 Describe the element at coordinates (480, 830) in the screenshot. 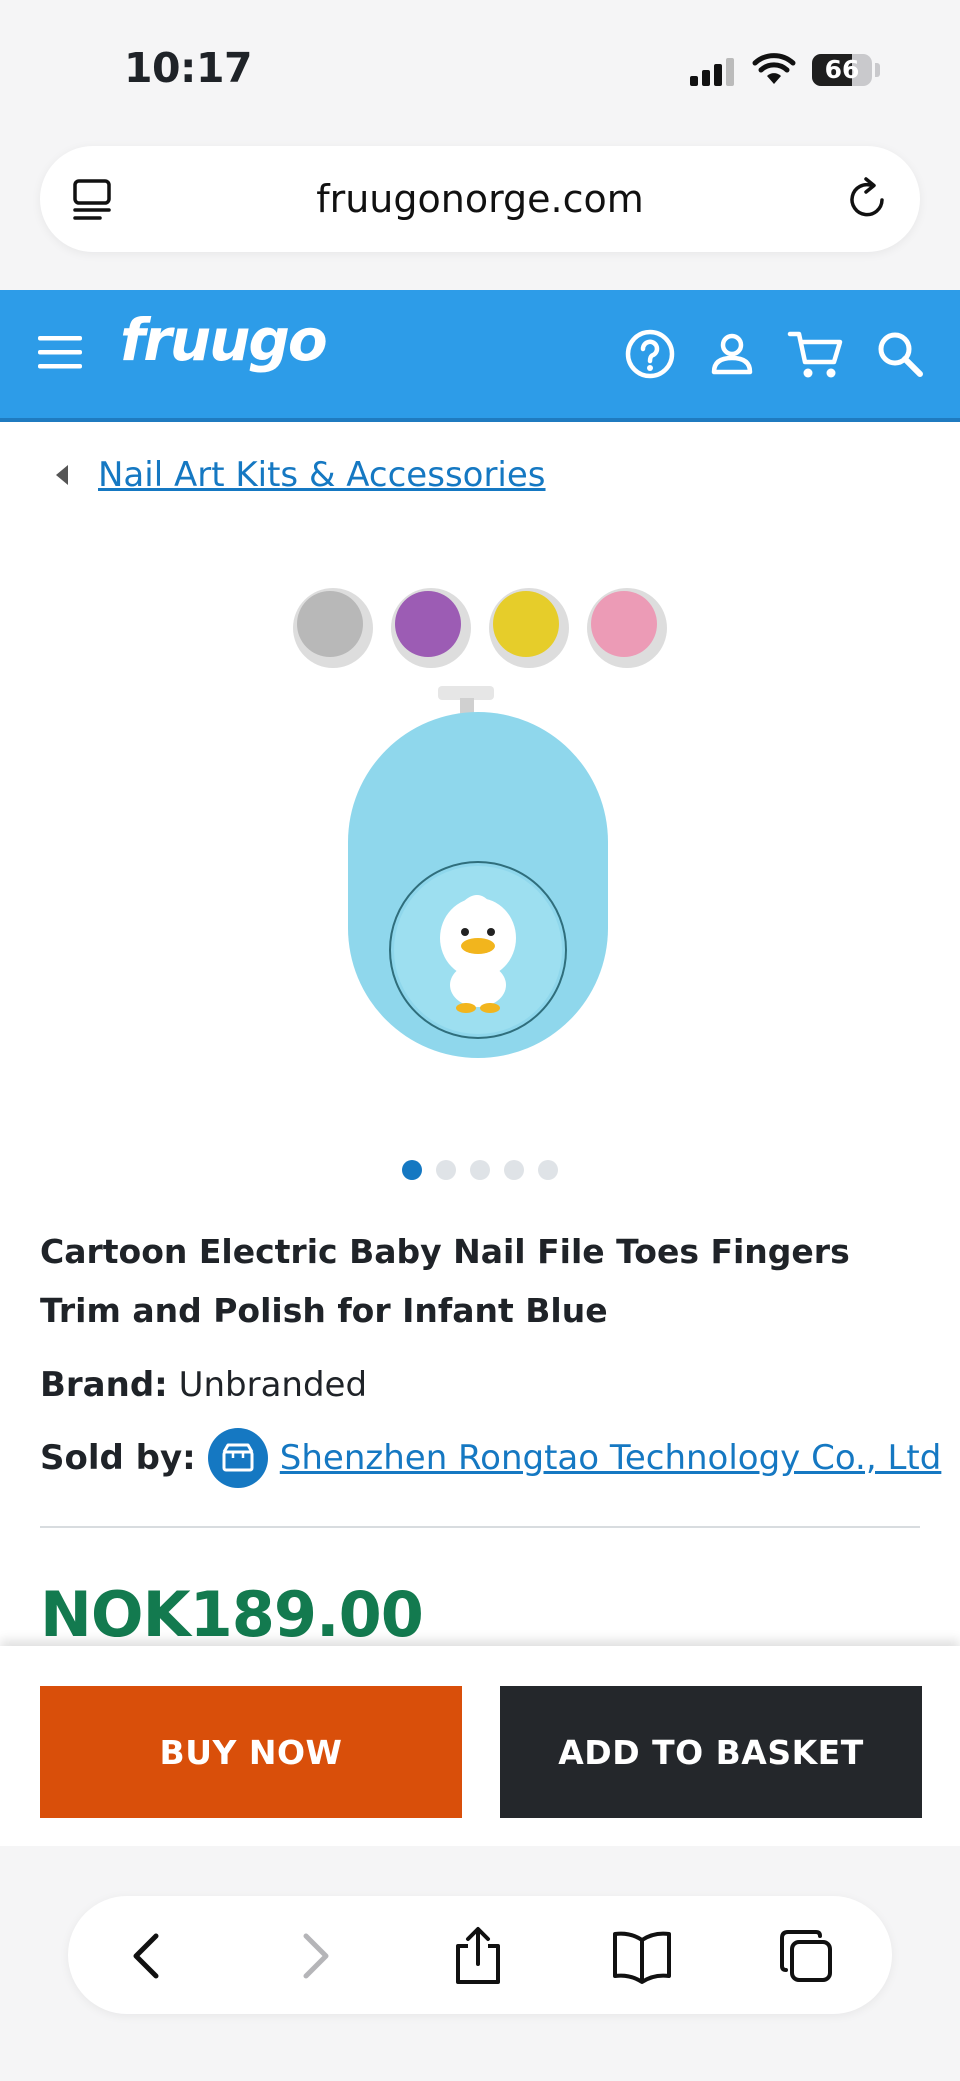

I see `product-image` at that location.